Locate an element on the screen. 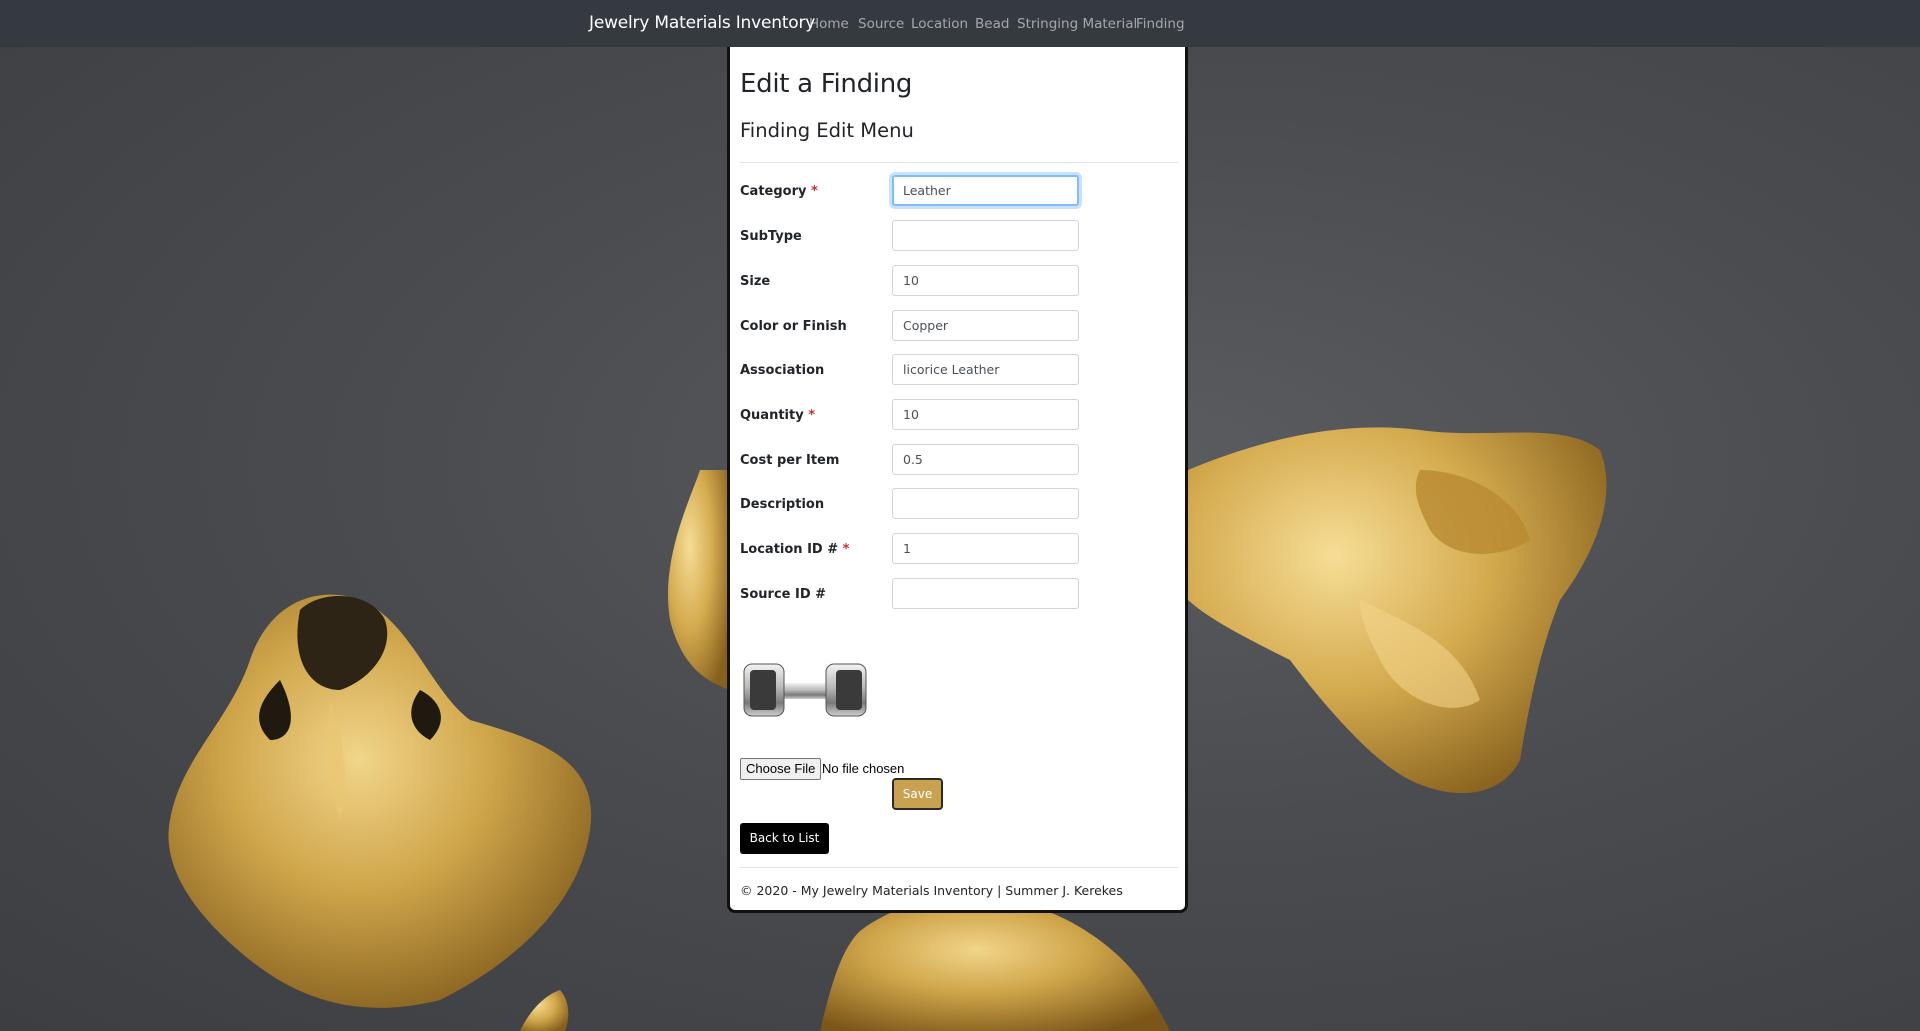 The image size is (1920, 1031). field-description: Description is located at coordinates (959, 505).